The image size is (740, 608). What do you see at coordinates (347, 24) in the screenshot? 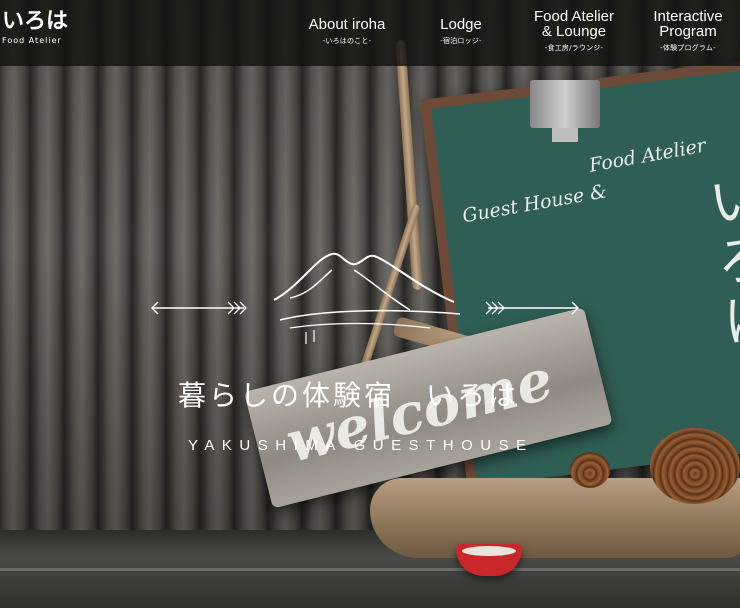
I see `nav-item-label: About iroha` at bounding box center [347, 24].